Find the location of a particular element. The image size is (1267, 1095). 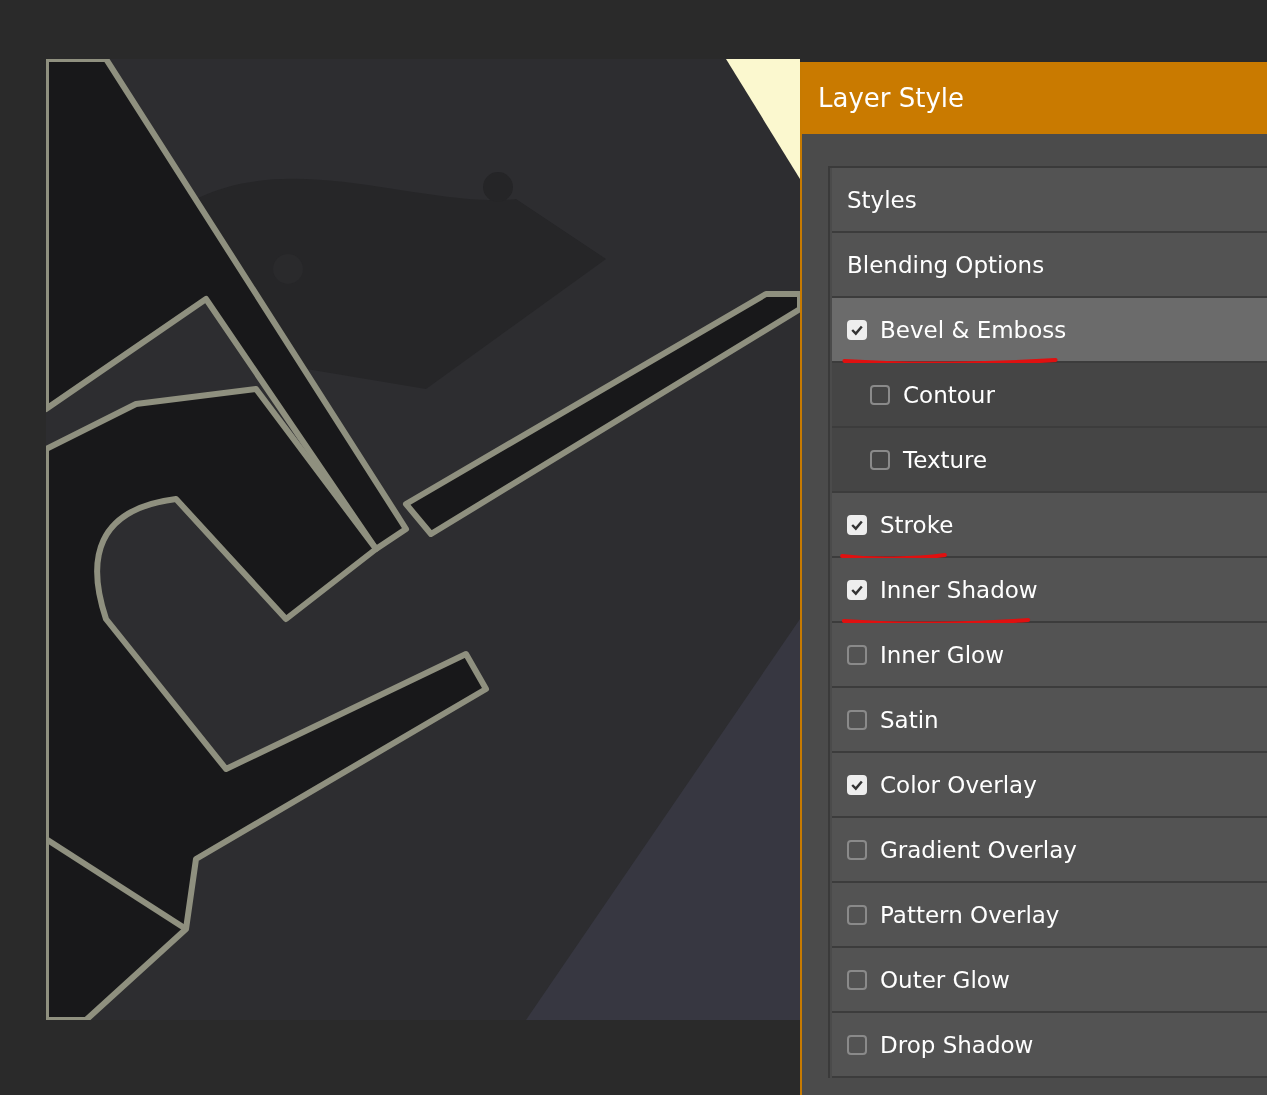

style-list-item: Inner Shadow is located at coordinates (1049, 590).